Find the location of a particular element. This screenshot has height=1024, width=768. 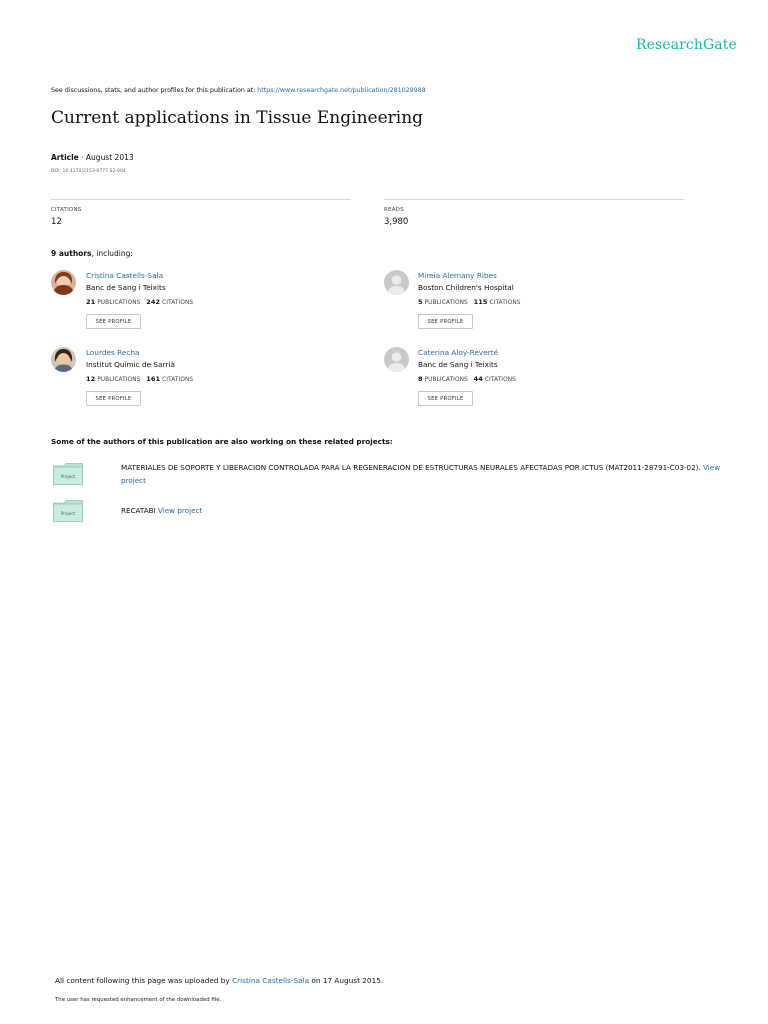

author-citations-count: 115 is located at coordinates (480, 302).